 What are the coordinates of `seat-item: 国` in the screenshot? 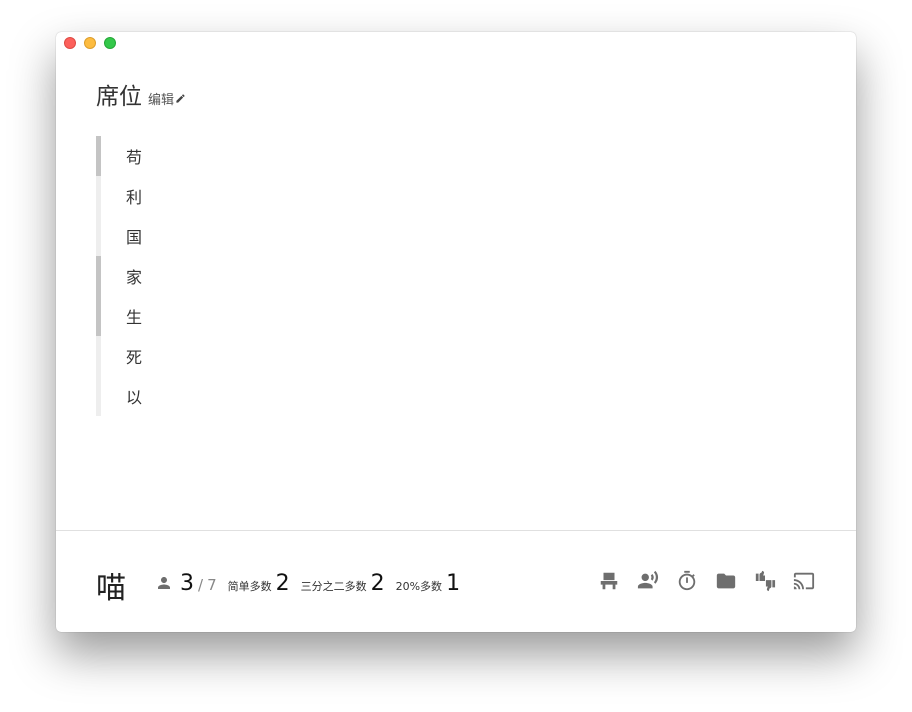 It's located at (196, 236).